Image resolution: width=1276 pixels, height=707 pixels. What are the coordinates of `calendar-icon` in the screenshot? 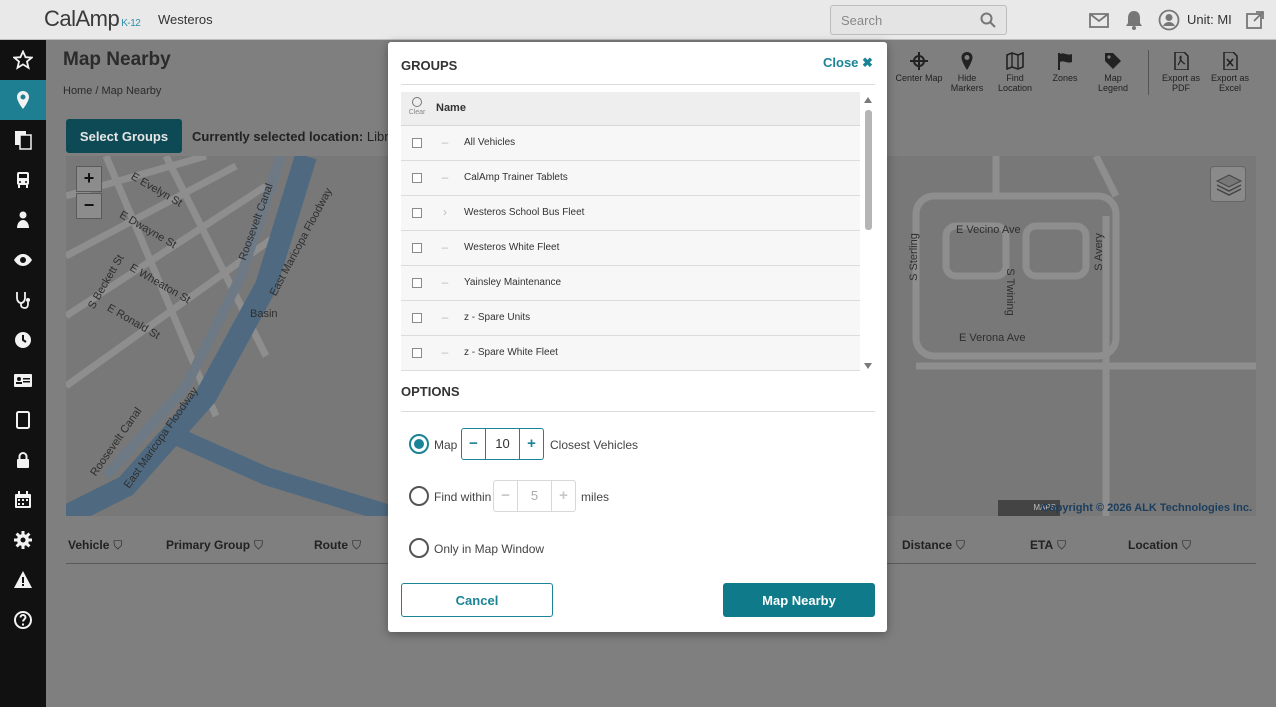 It's located at (23, 499).